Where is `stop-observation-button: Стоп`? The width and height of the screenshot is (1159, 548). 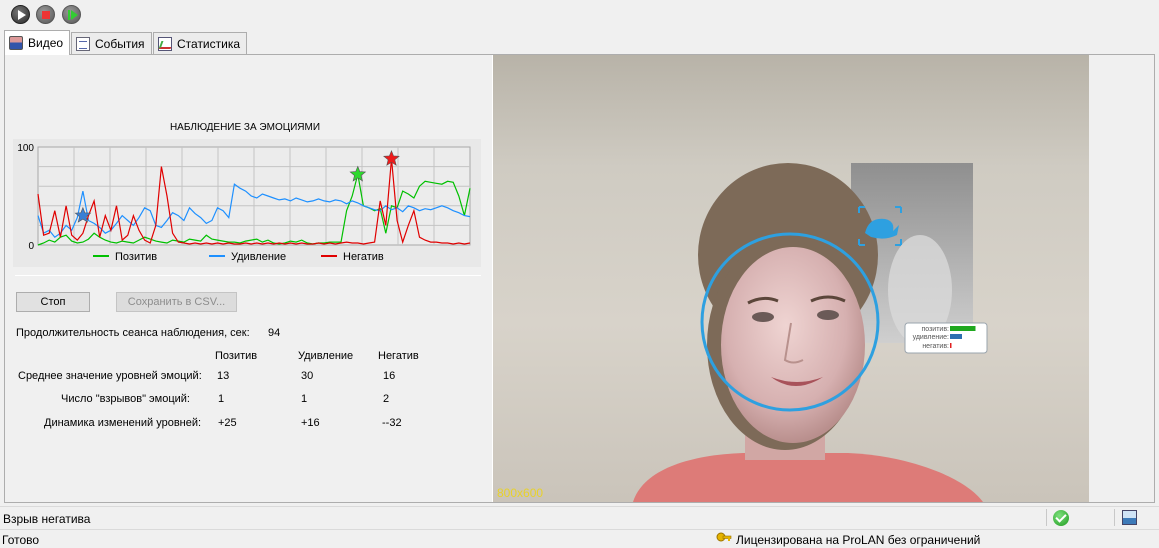 stop-observation-button: Стоп is located at coordinates (53, 302).